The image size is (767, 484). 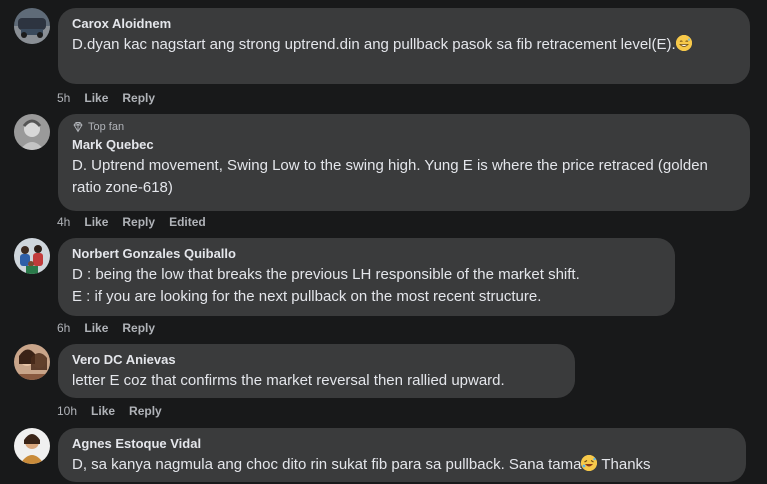 What do you see at coordinates (63, 222) in the screenshot?
I see `timestamp: 4h` at bounding box center [63, 222].